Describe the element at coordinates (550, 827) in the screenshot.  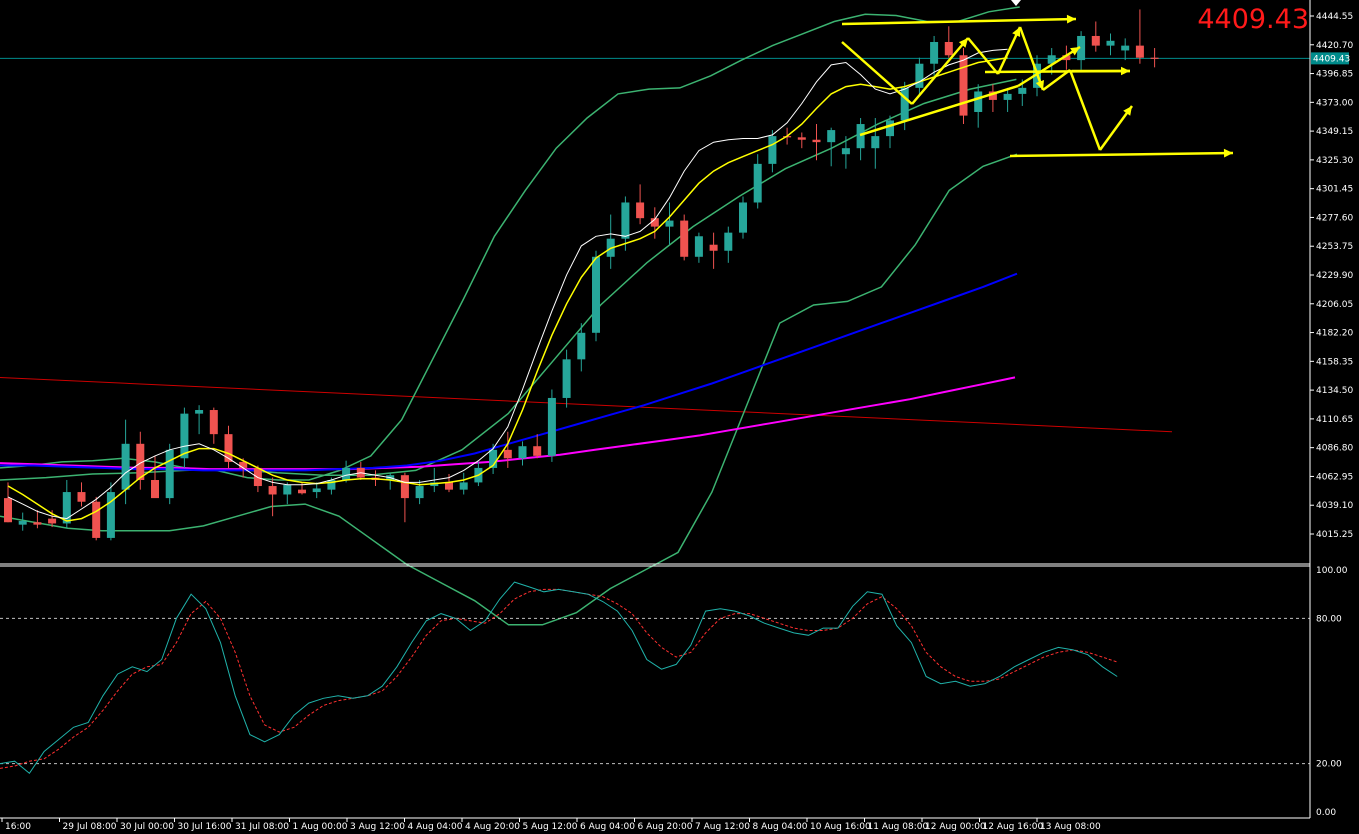
I see `time-tick-label: 5 Aug 12:00` at that location.